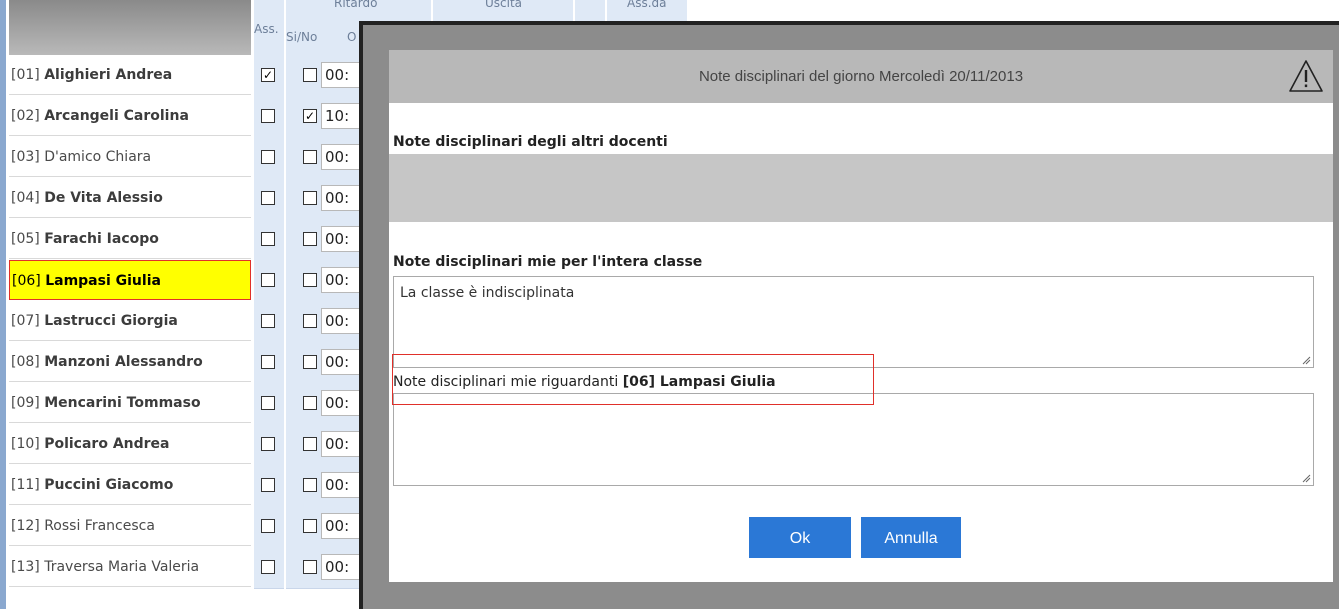 This screenshot has width=1339, height=609. Describe the element at coordinates (800, 537) in the screenshot. I see `ok-button: Ok` at that location.